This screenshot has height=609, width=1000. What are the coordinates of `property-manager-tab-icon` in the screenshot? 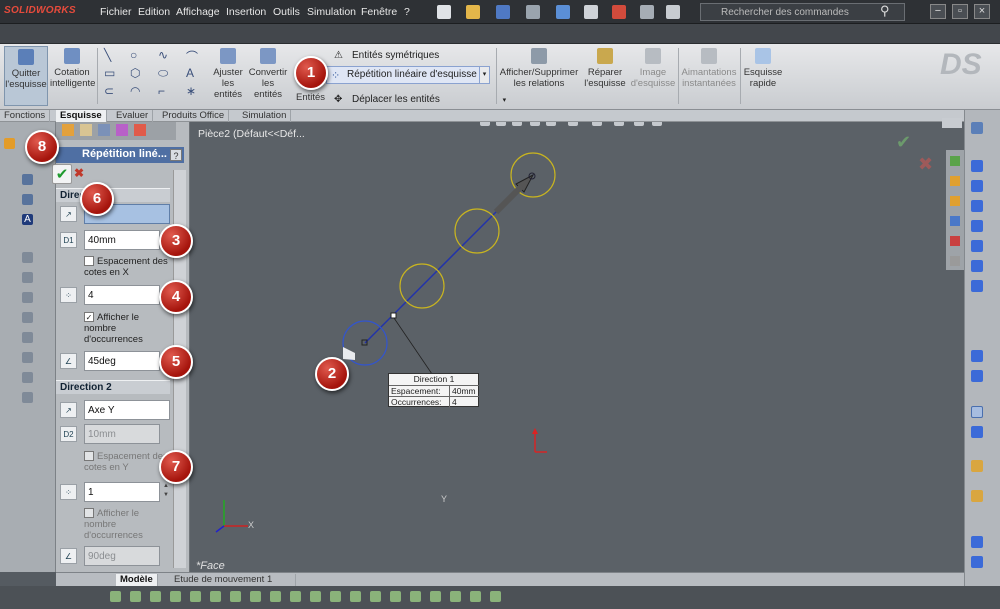 It's located at (86, 130).